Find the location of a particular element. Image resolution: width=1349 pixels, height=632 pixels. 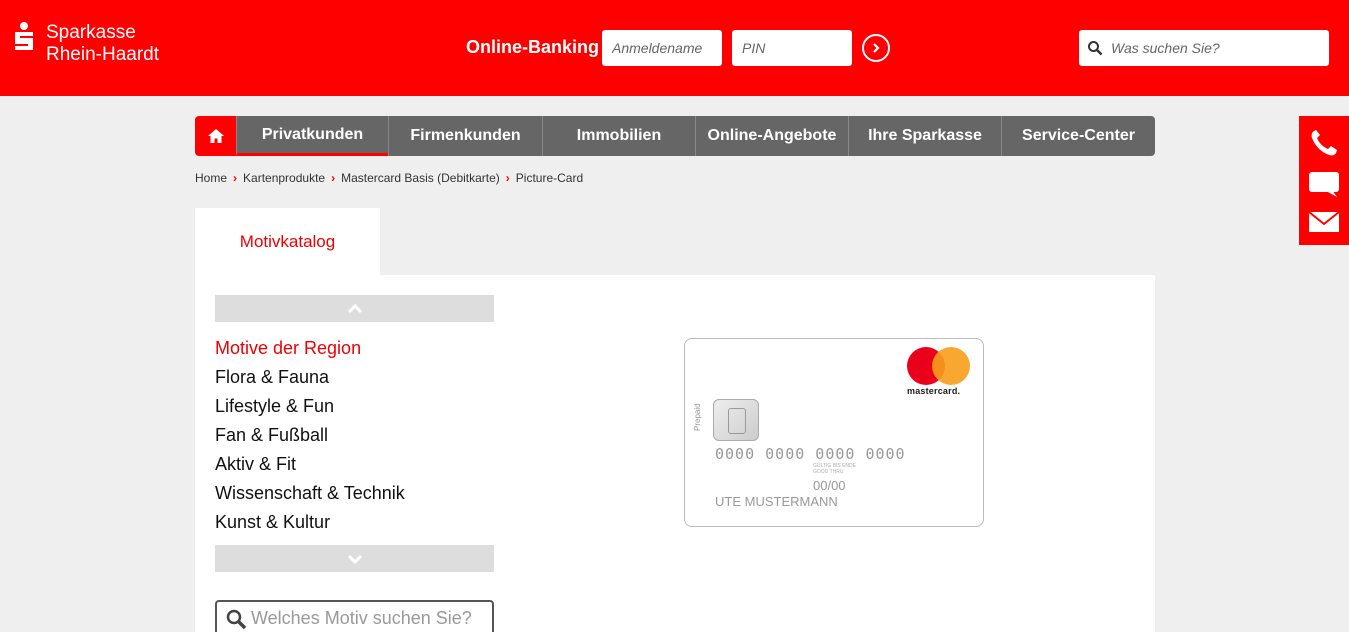

motiv-search-input is located at coordinates (370, 618).